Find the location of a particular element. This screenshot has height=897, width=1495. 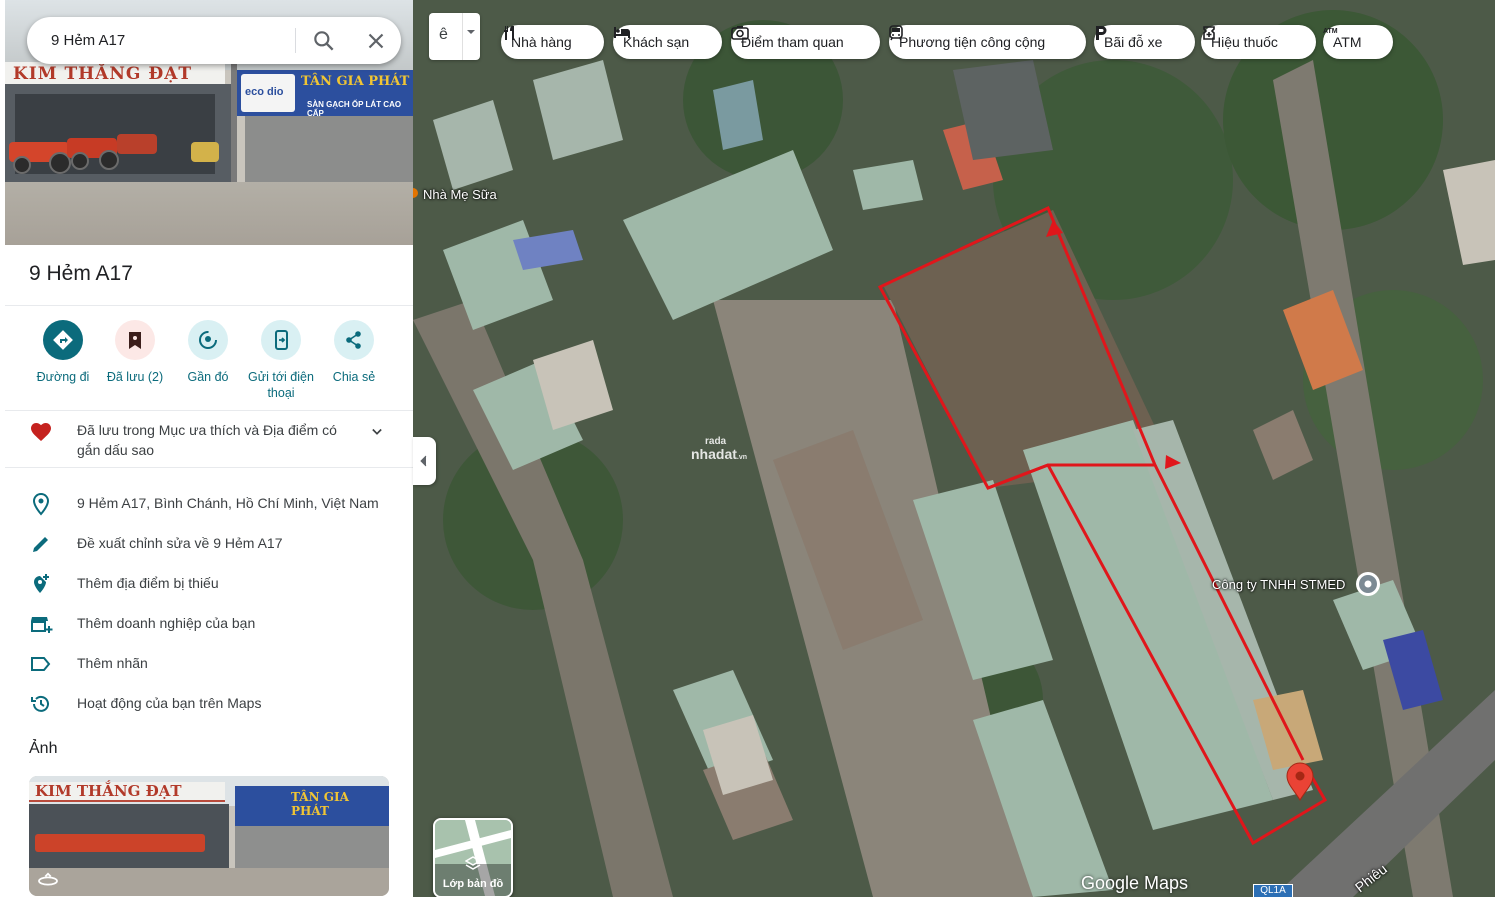

search-button is located at coordinates (324, 41).